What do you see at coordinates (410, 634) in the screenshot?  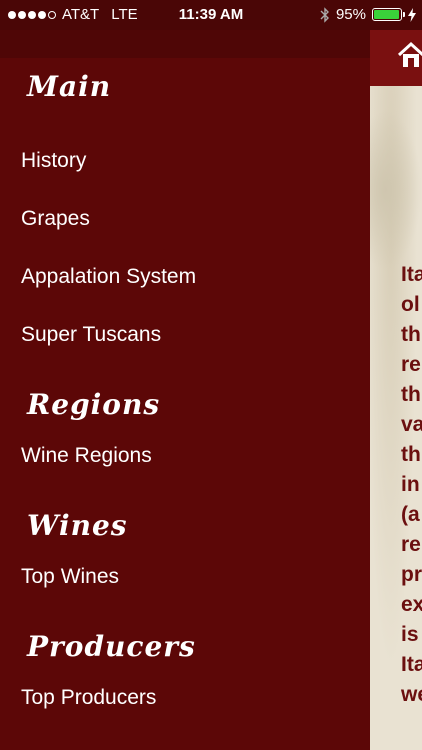 I see `body-line: is` at bounding box center [410, 634].